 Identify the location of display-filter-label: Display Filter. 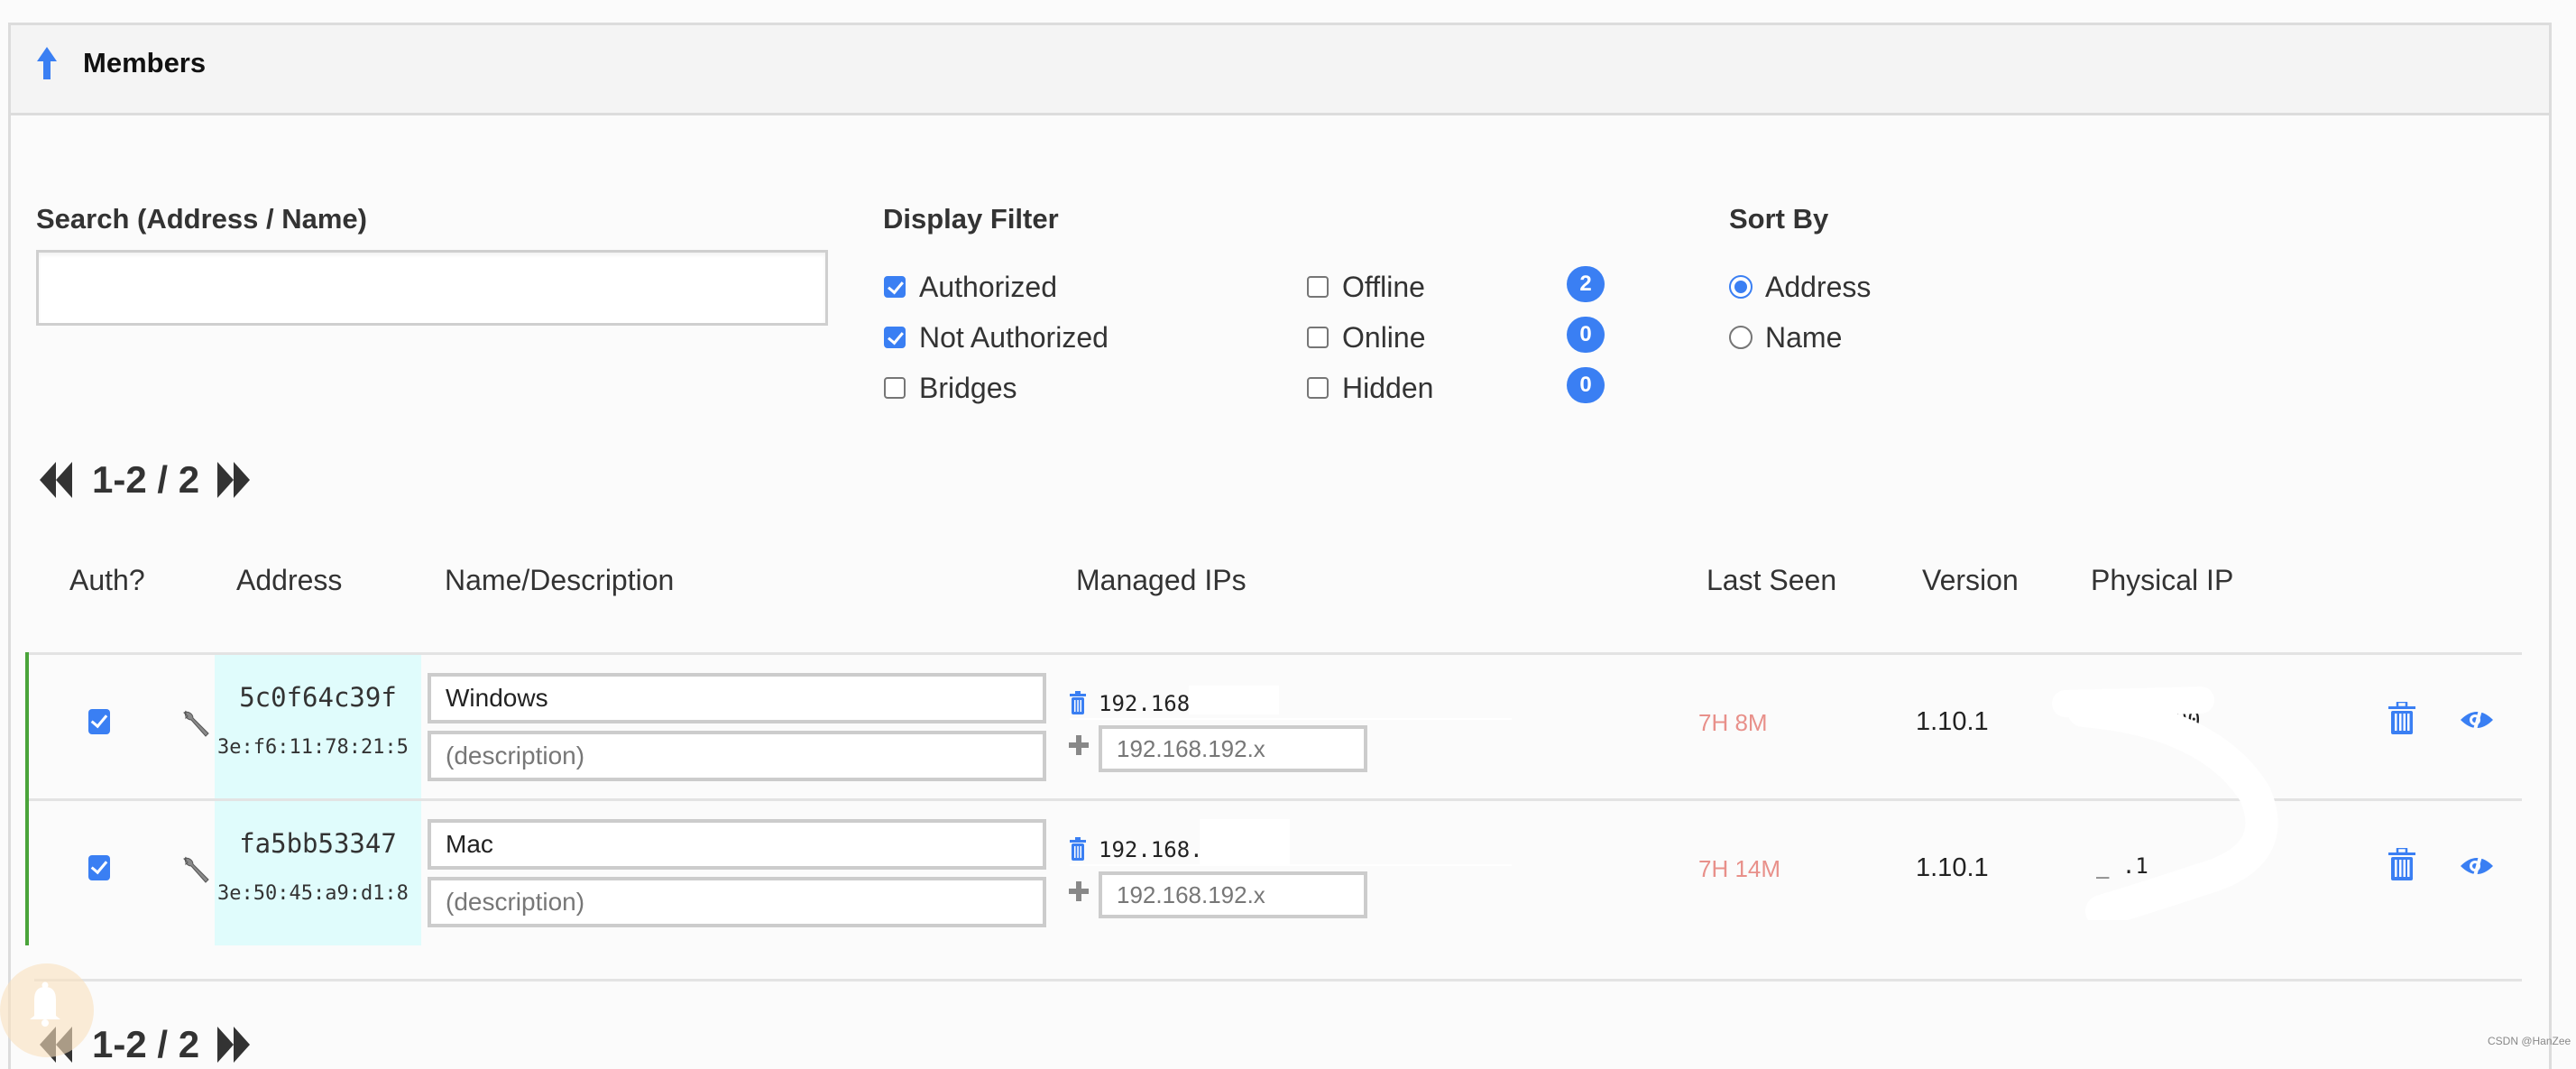
(971, 219).